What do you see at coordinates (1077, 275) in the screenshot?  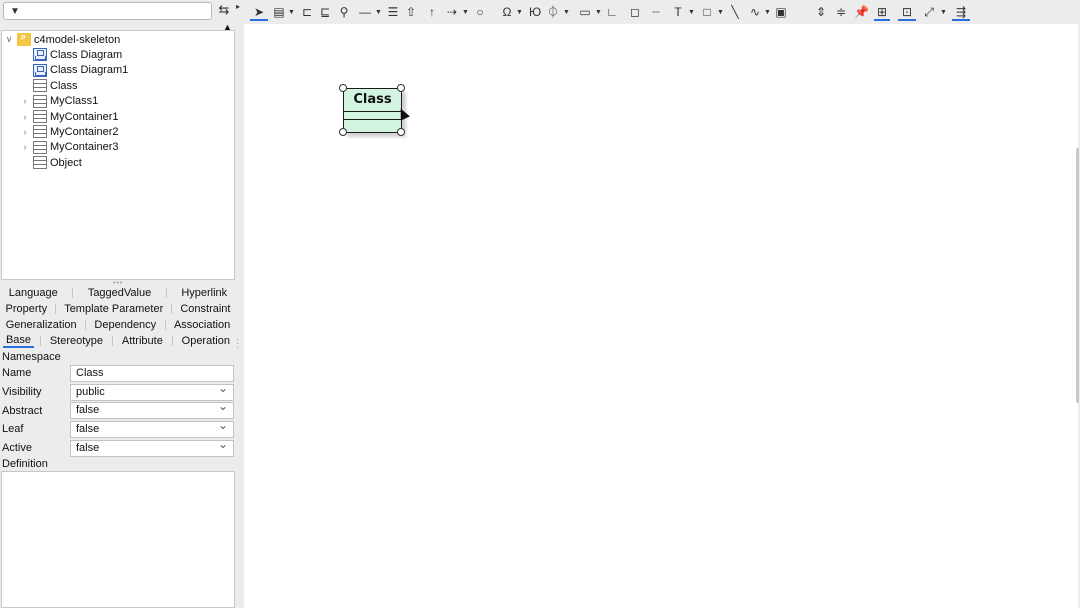 I see `vertical-scrollbar` at bounding box center [1077, 275].